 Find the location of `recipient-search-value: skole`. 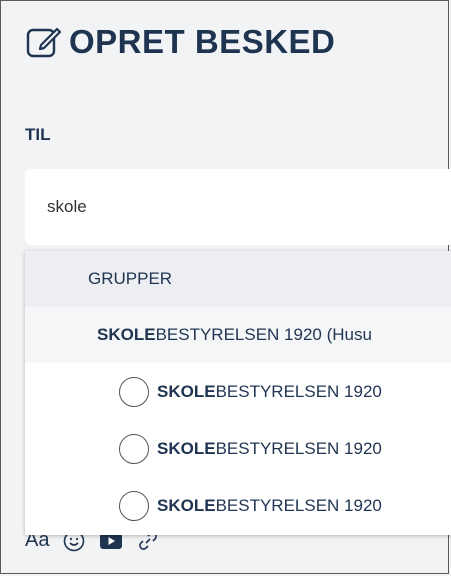

recipient-search-value: skole is located at coordinates (67, 206).